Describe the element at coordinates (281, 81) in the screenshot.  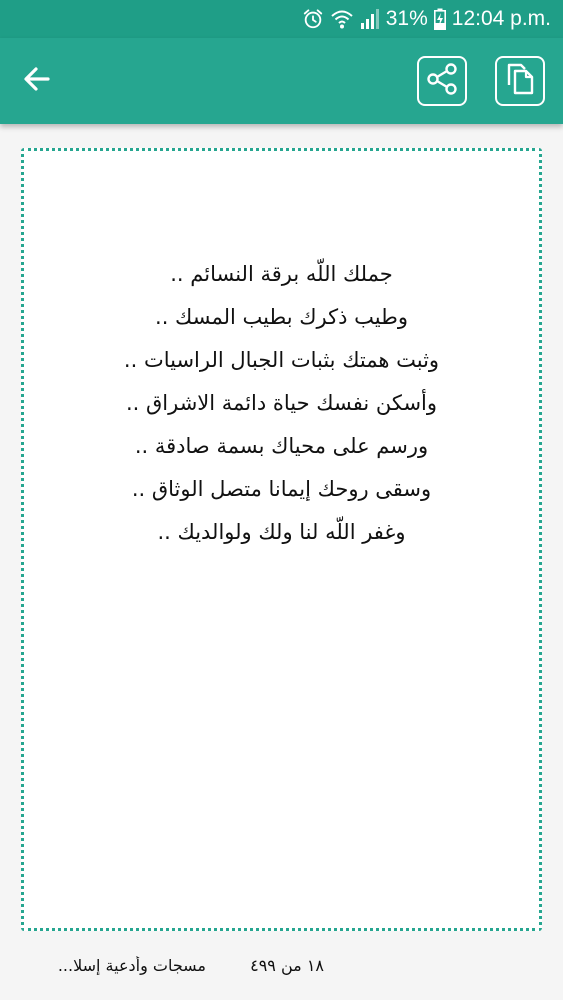
I see `app-bar` at that location.